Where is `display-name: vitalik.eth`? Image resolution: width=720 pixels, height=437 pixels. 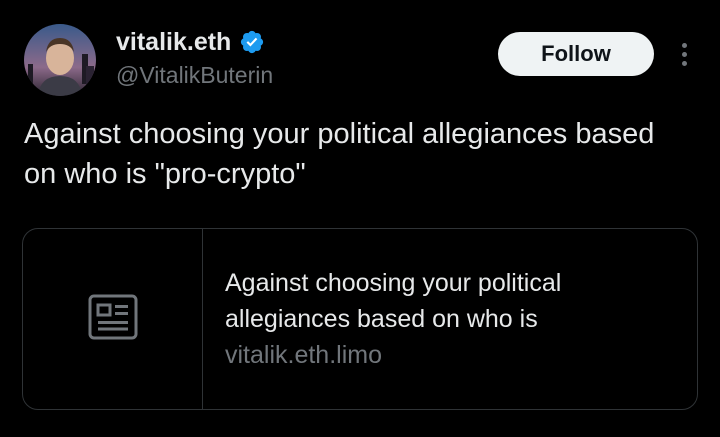
display-name: vitalik.eth is located at coordinates (173, 42).